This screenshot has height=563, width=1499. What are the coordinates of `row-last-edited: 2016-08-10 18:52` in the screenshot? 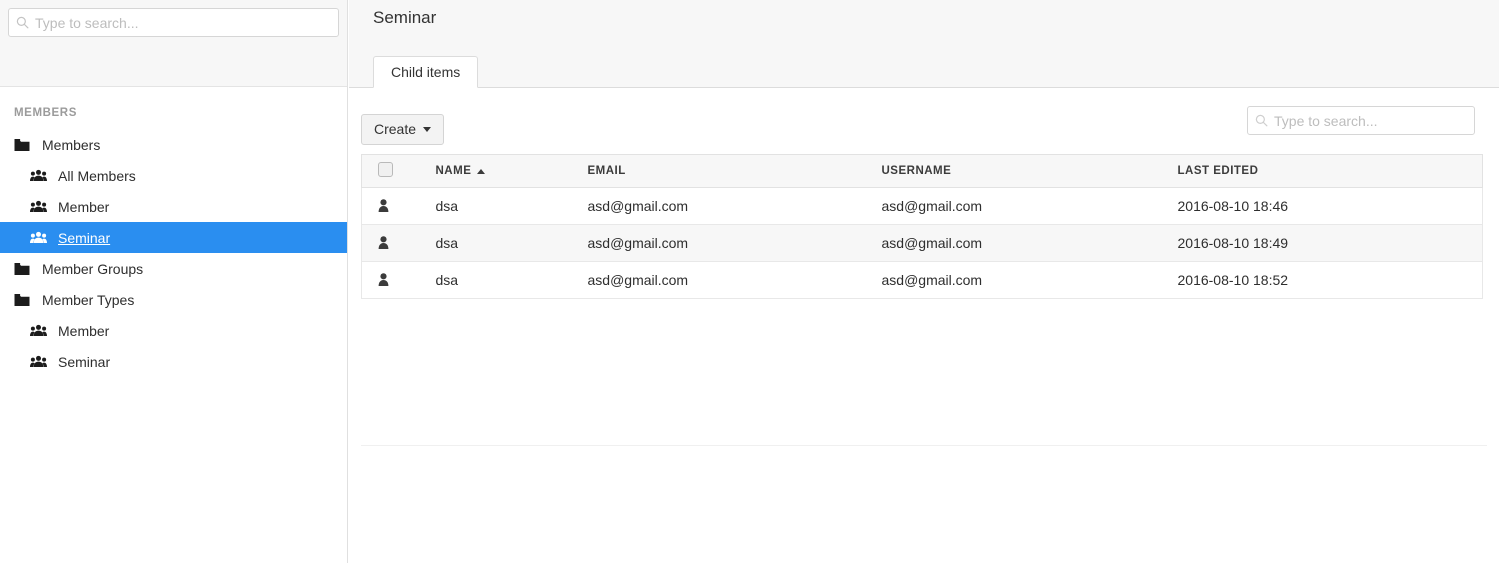 It's located at (1233, 280).